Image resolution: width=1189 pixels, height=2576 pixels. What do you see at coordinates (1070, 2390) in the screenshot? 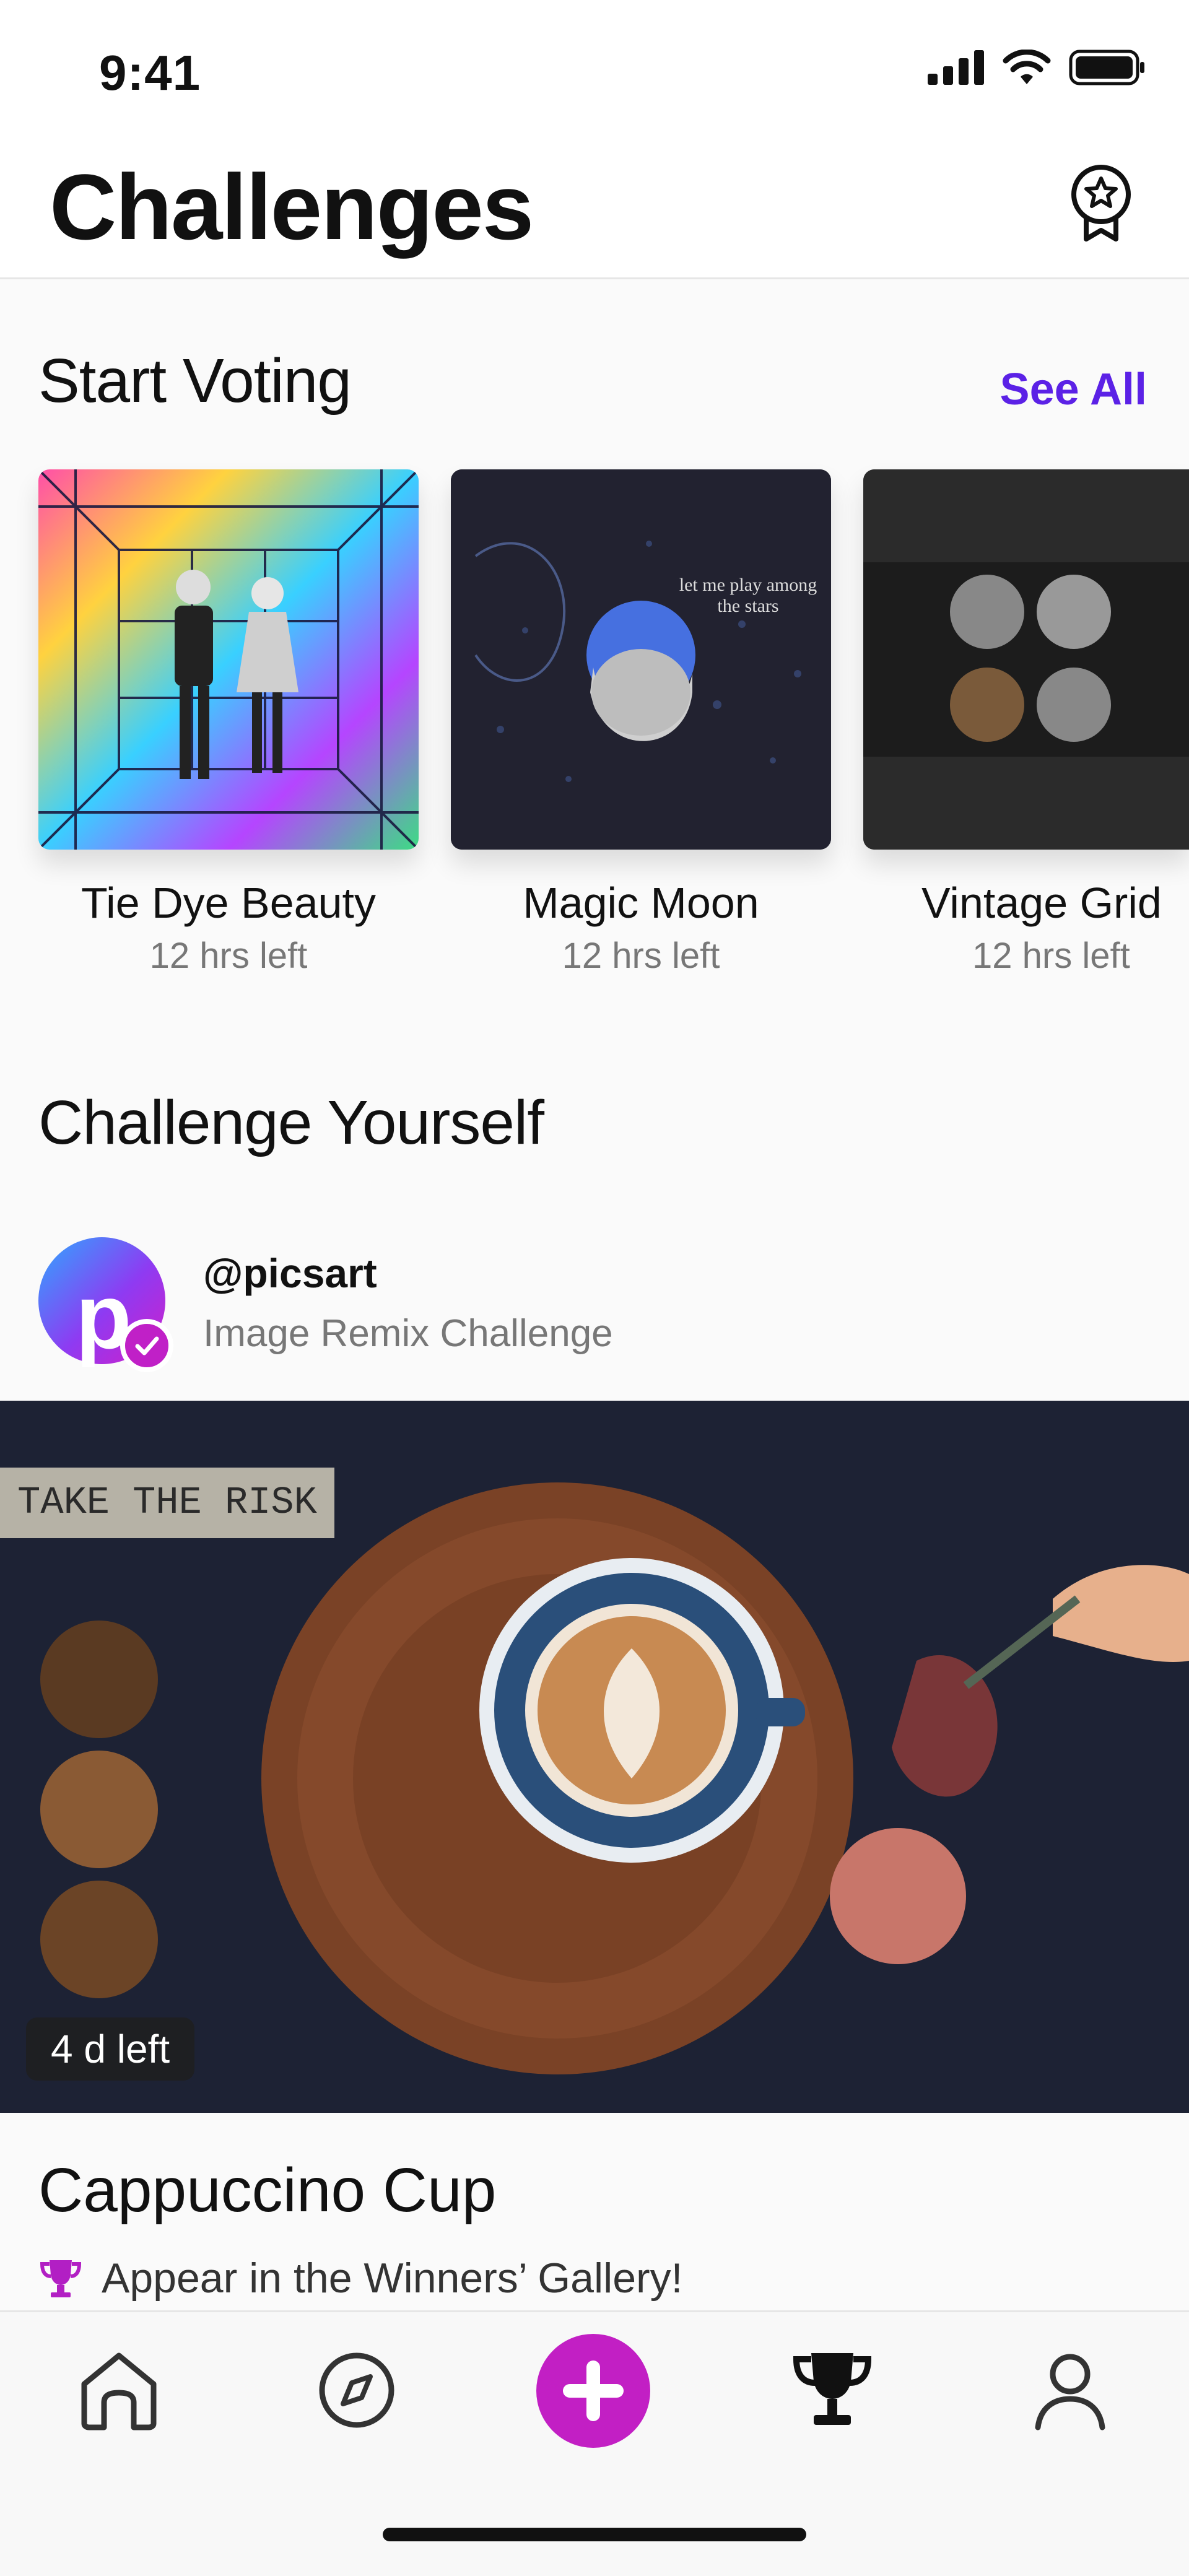
I see `profile-icon` at bounding box center [1070, 2390].